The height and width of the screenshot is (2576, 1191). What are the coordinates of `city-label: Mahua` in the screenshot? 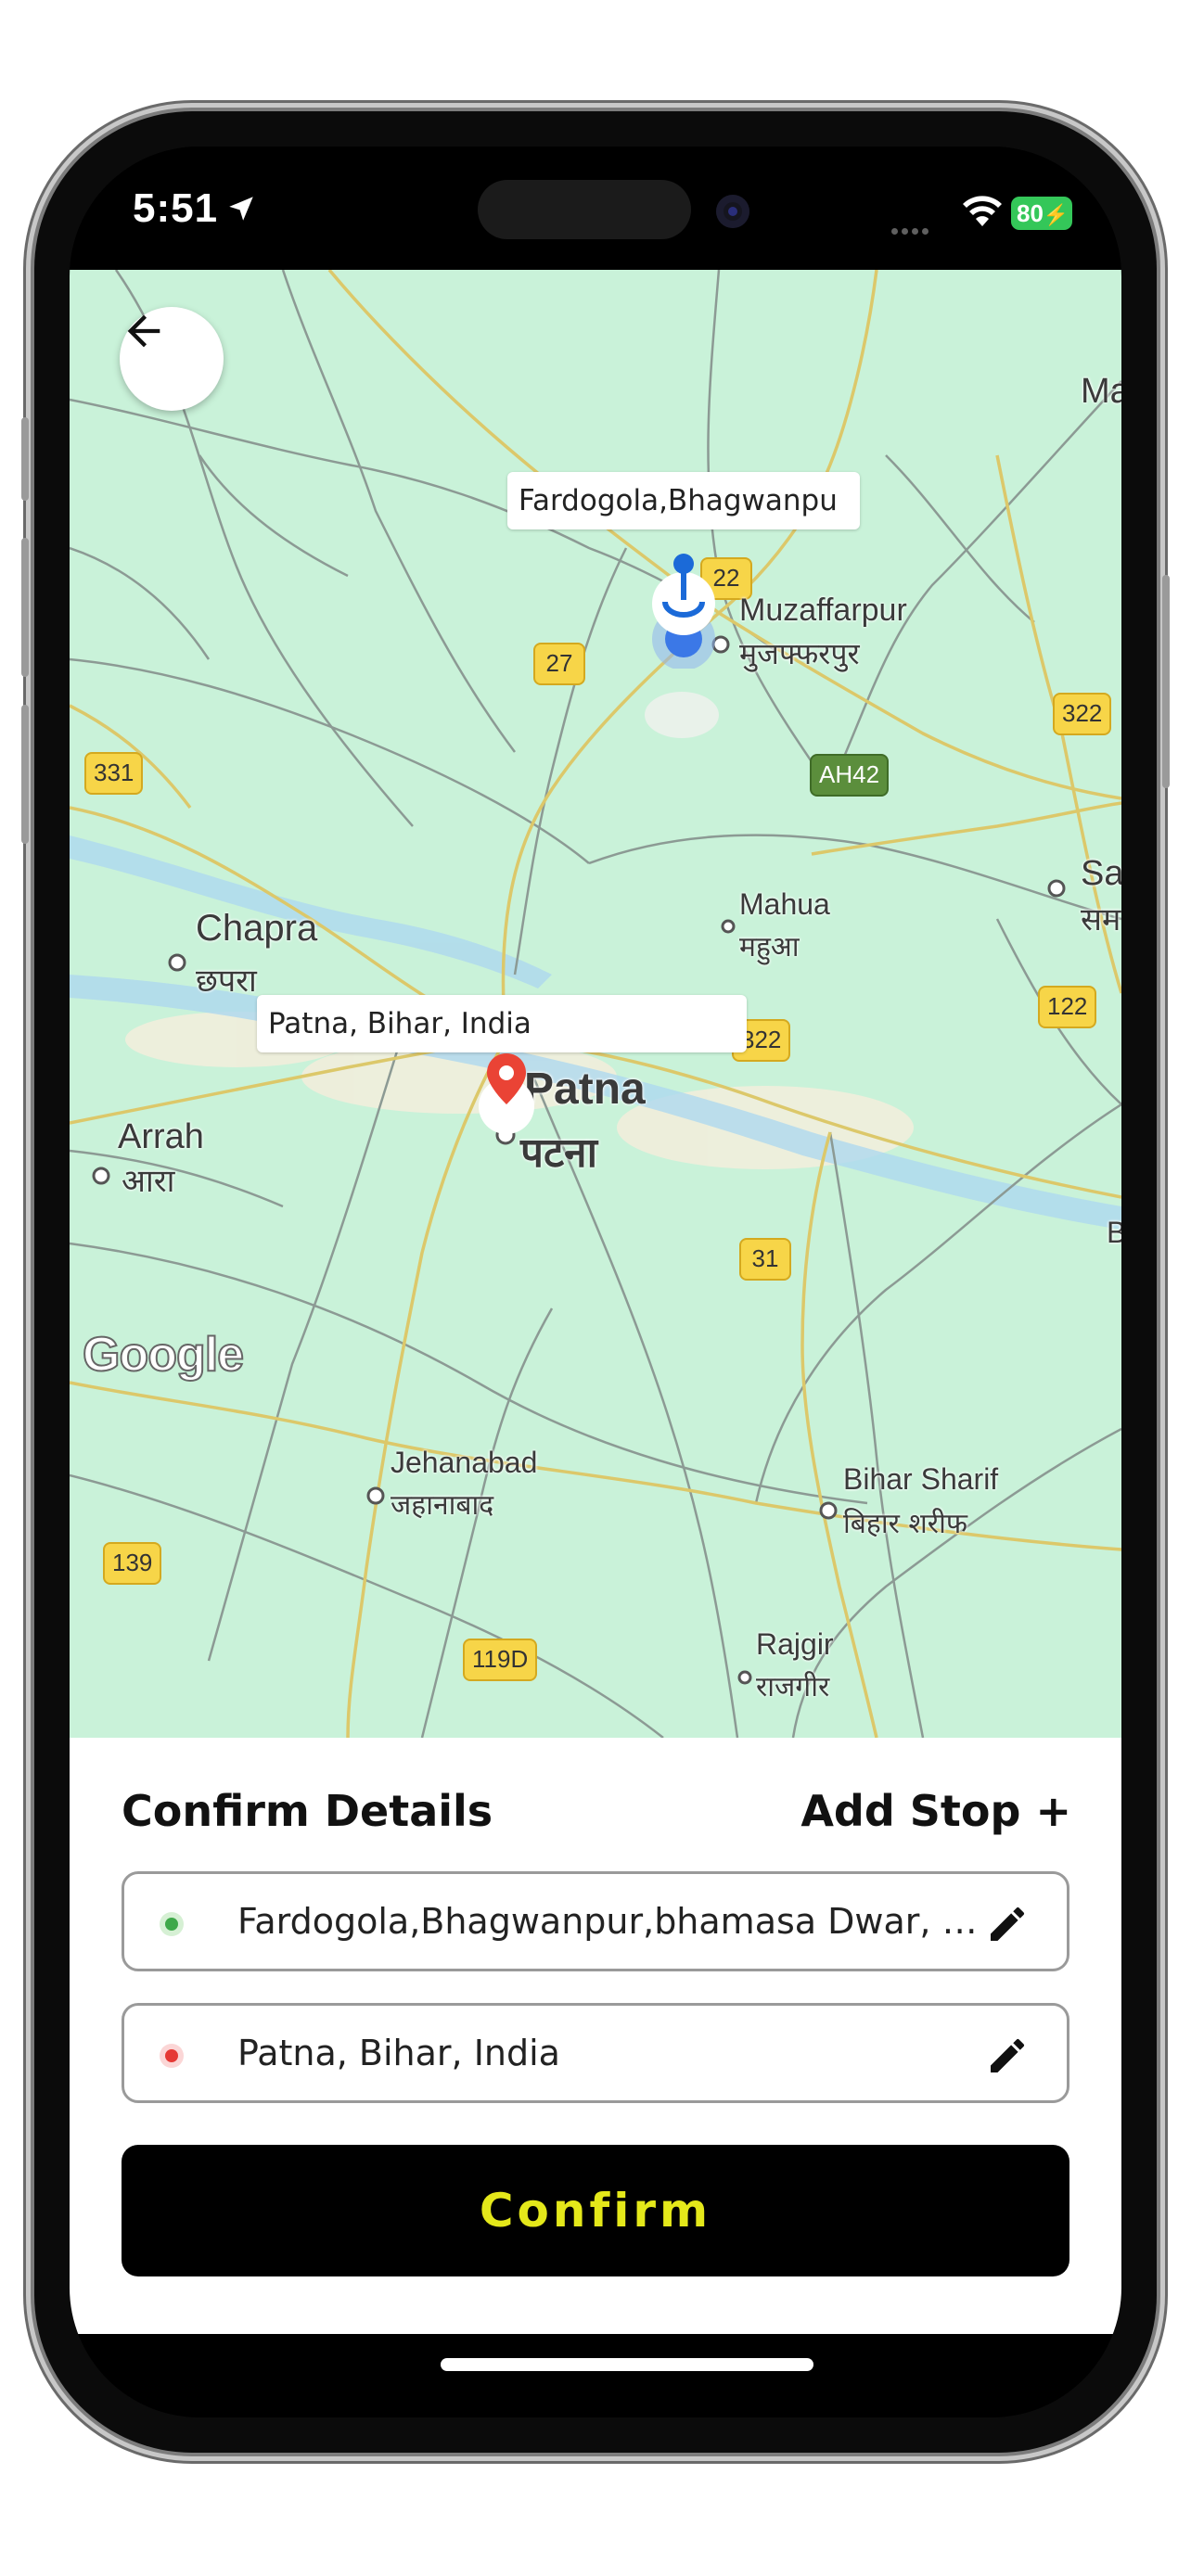 It's located at (784, 904).